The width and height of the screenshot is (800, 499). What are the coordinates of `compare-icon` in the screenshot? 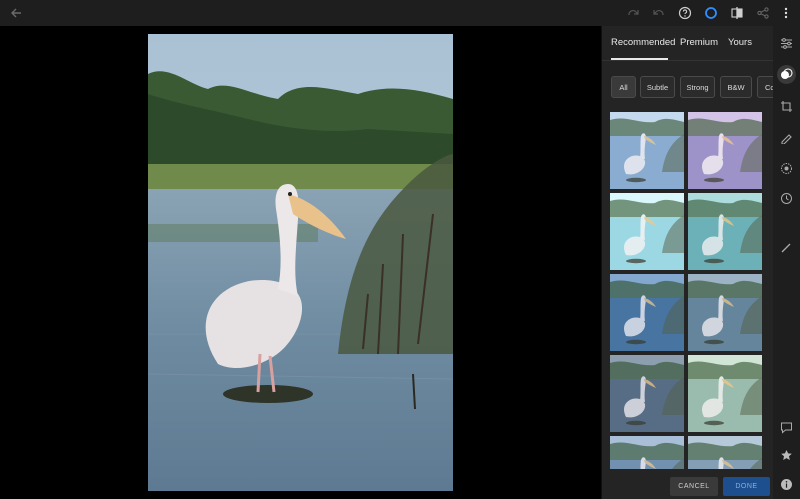 It's located at (737, 13).